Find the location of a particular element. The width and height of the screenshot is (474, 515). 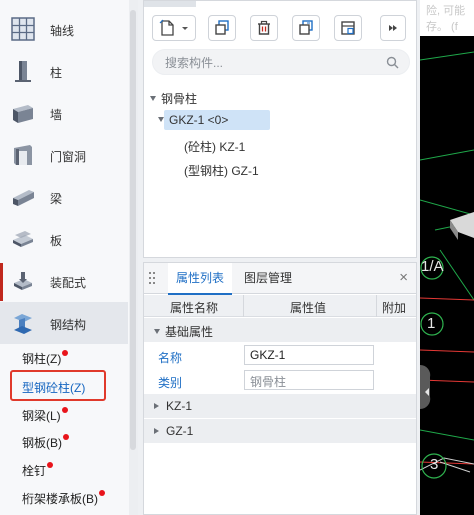

property-group-basic: 基础属性 is located at coordinates (280, 330).